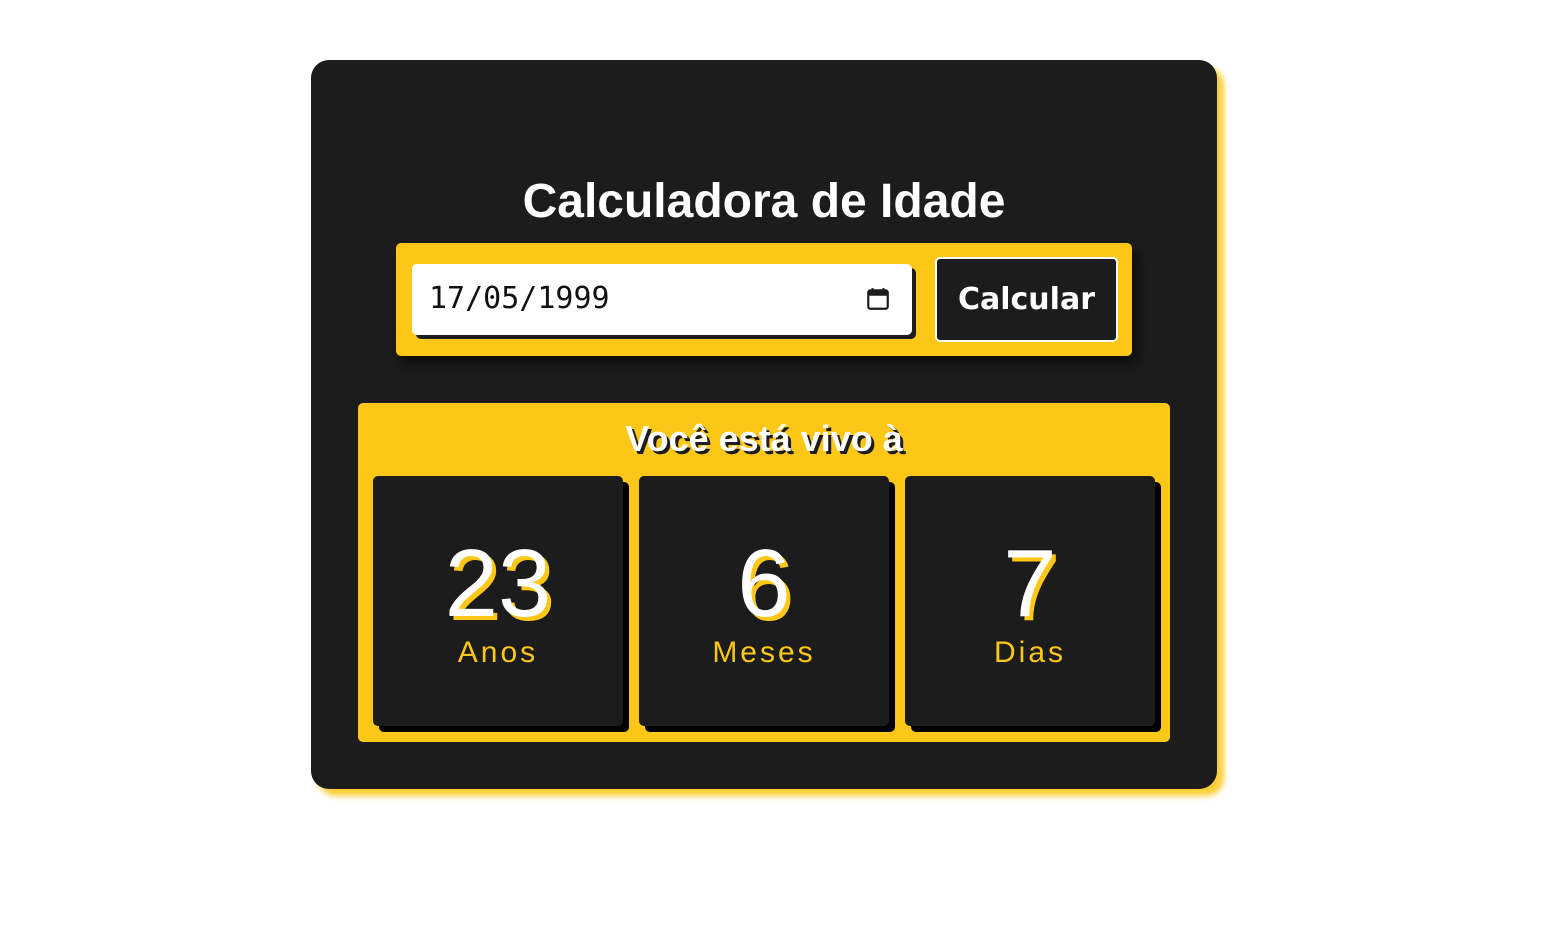 The height and width of the screenshot is (950, 1550). What do you see at coordinates (1026, 299) in the screenshot?
I see `calculate-button: Calcular` at bounding box center [1026, 299].